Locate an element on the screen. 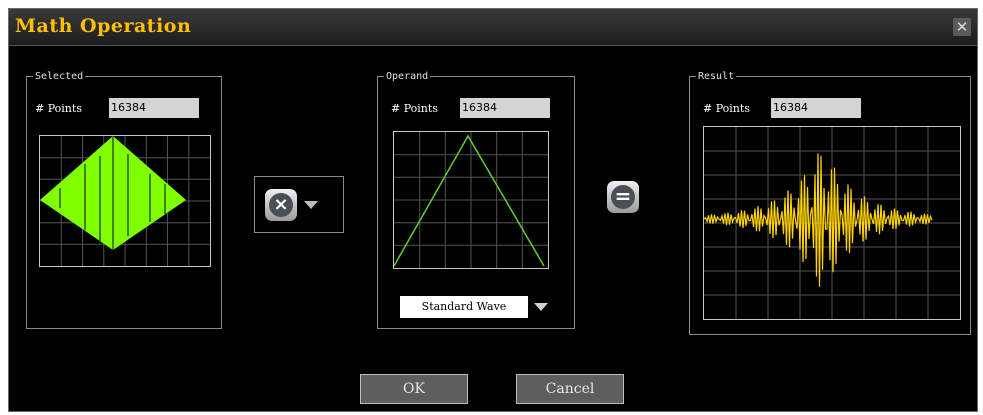 The height and width of the screenshot is (415, 983). equals-icon: = is located at coordinates (623, 197).